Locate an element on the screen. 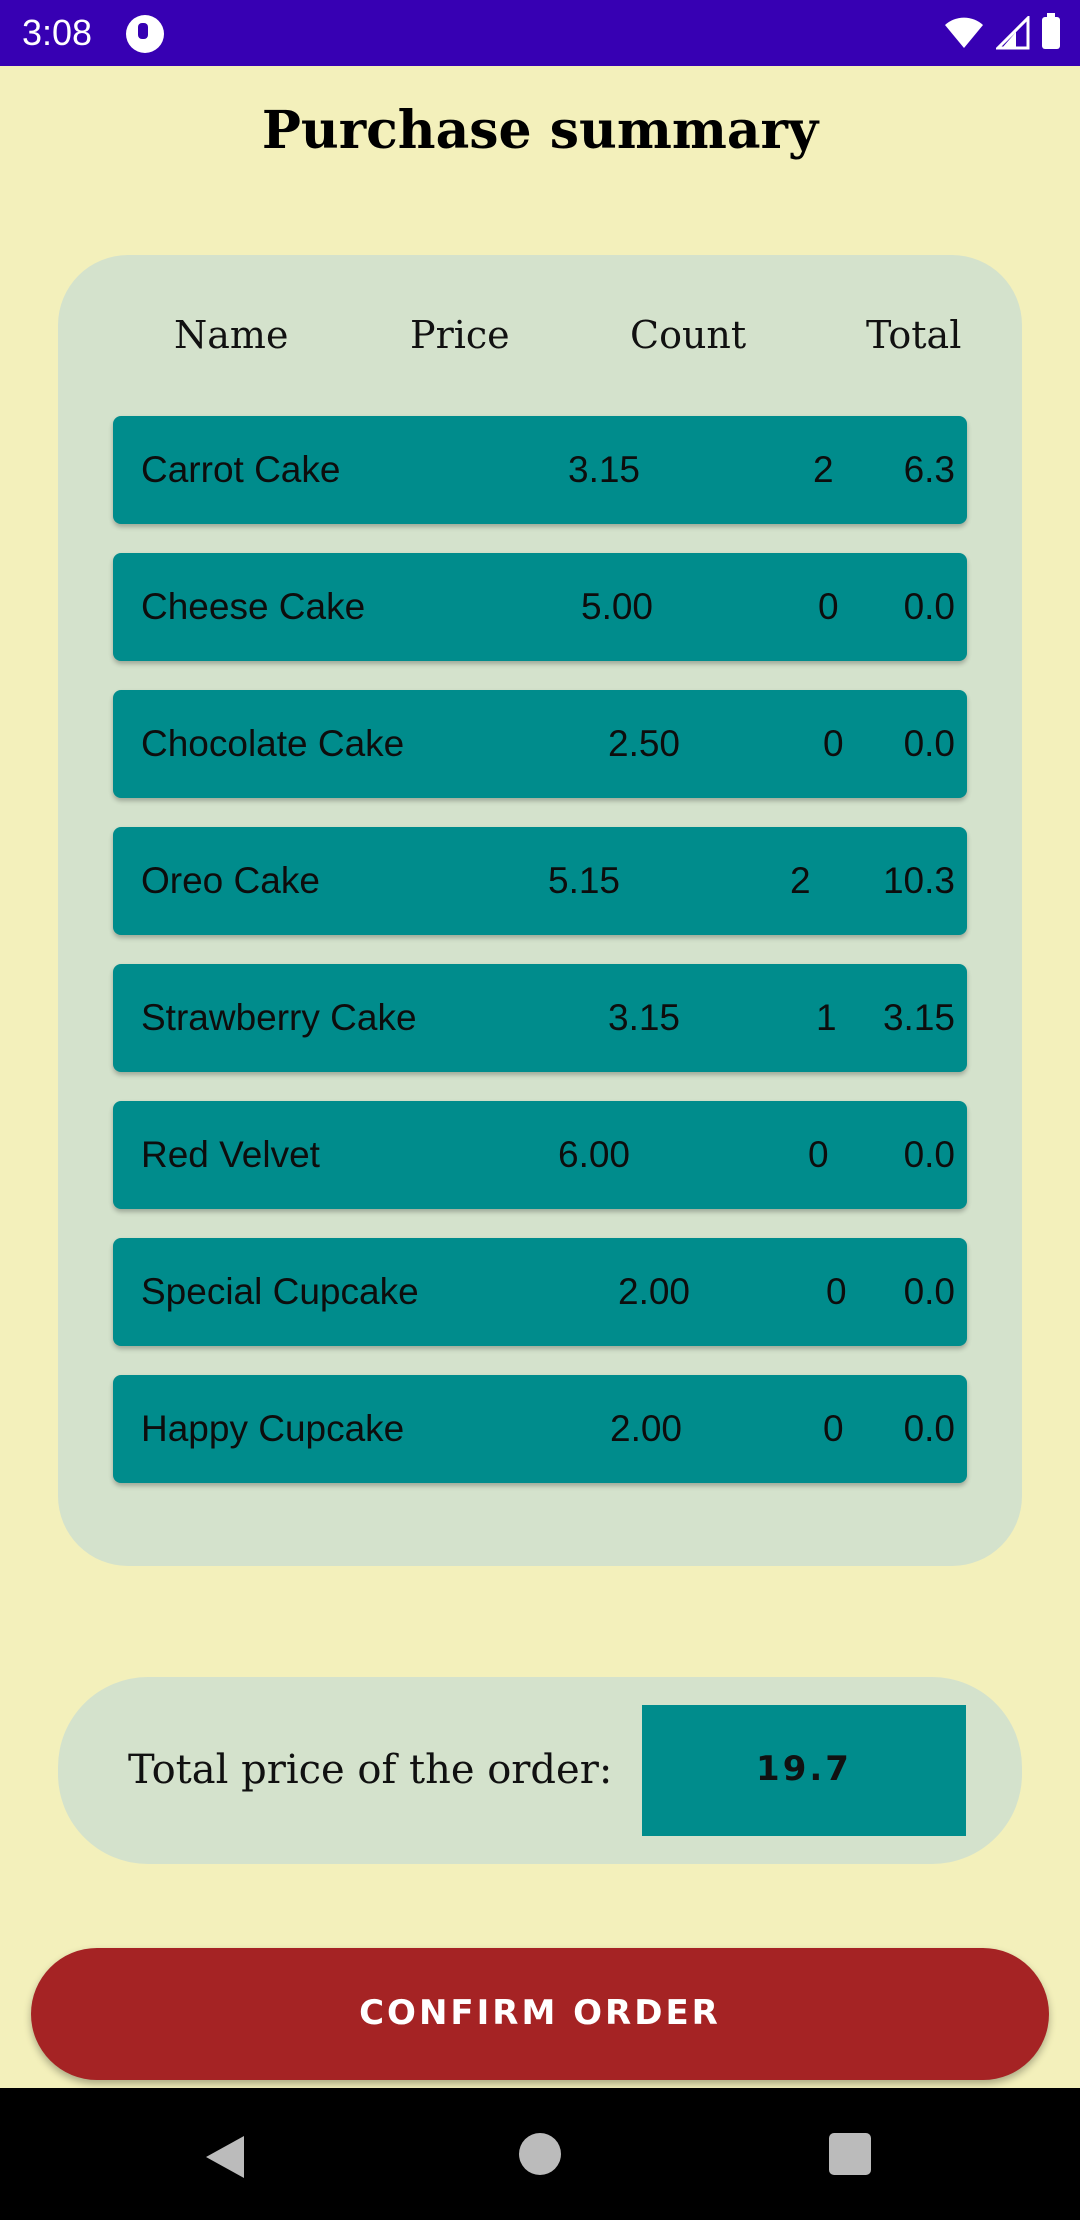 This screenshot has height=2220, width=1080. table-row: Oreo Cake 5.15 2 10.3 is located at coordinates (540, 881).